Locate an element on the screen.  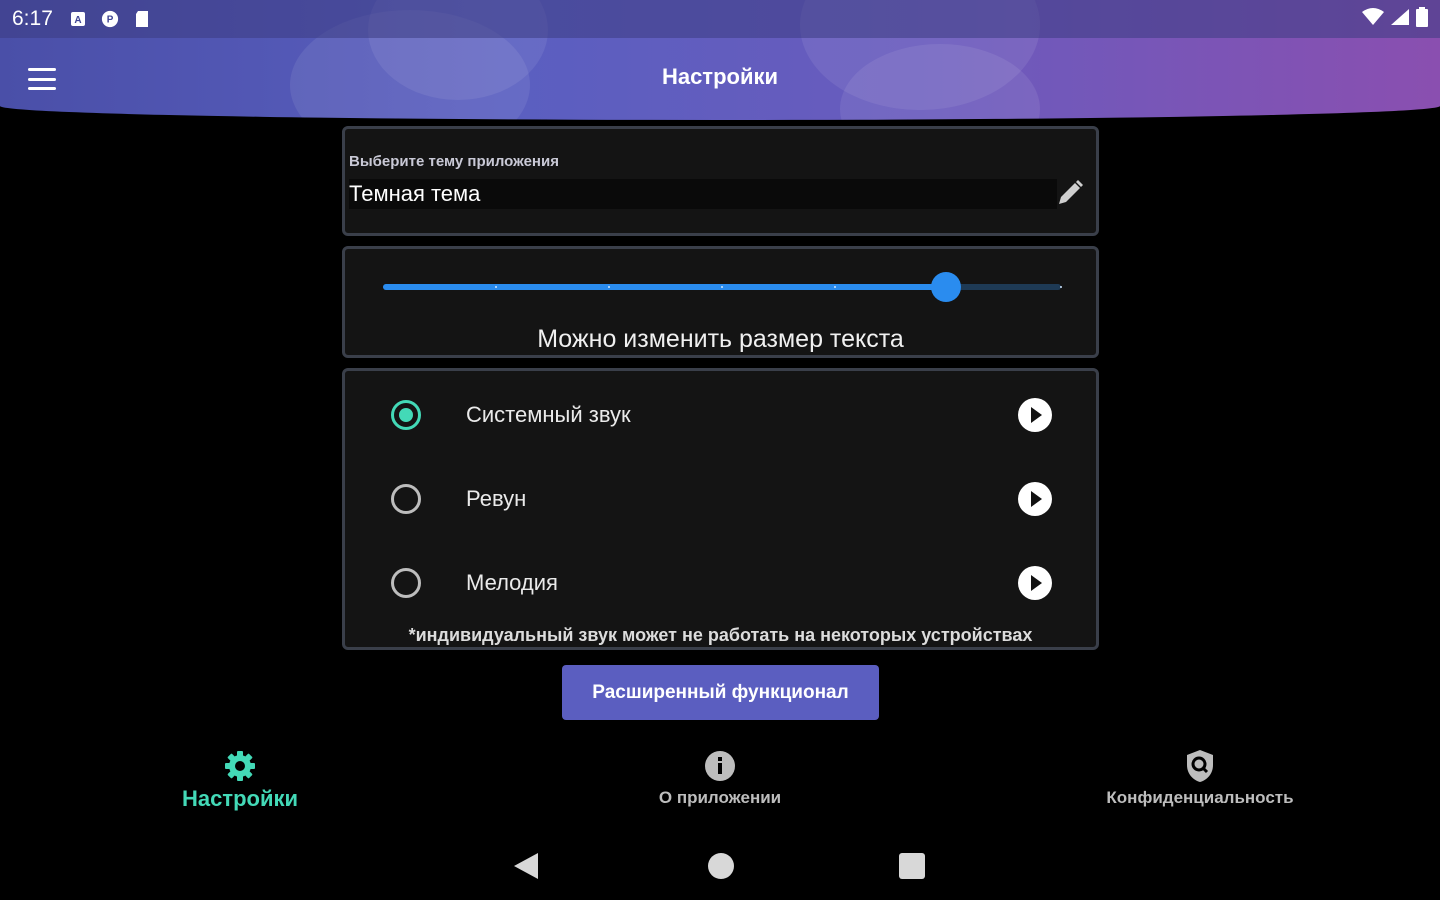
gear-icon is located at coordinates (240, 766).